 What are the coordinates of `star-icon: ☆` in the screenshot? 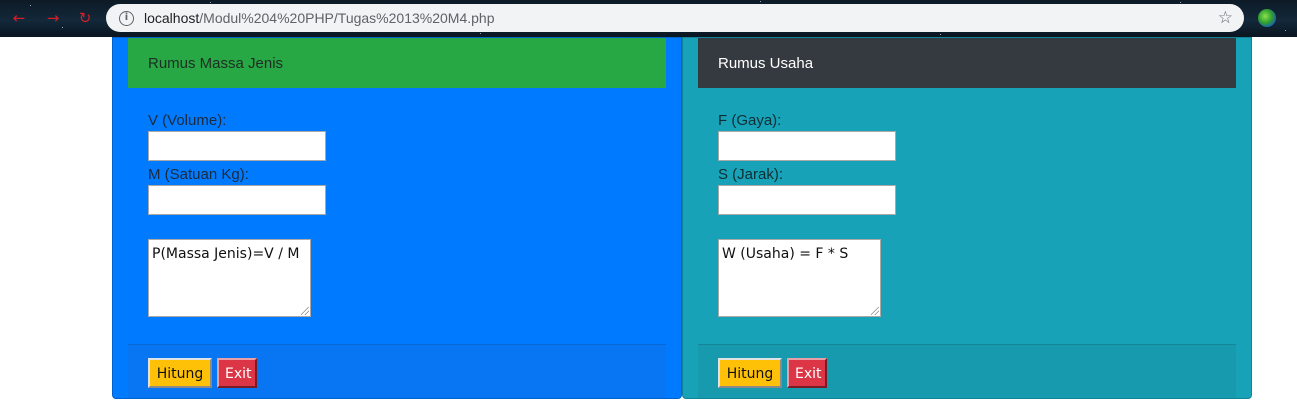 It's located at (1225, 18).